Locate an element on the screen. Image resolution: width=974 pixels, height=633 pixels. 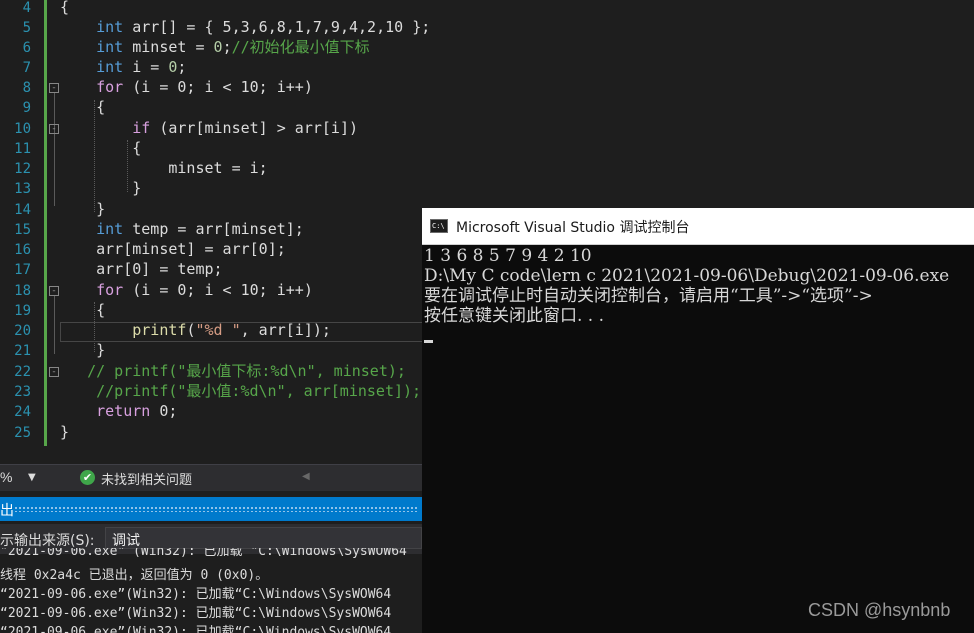
line-number: 21 is located at coordinates (22, 351).